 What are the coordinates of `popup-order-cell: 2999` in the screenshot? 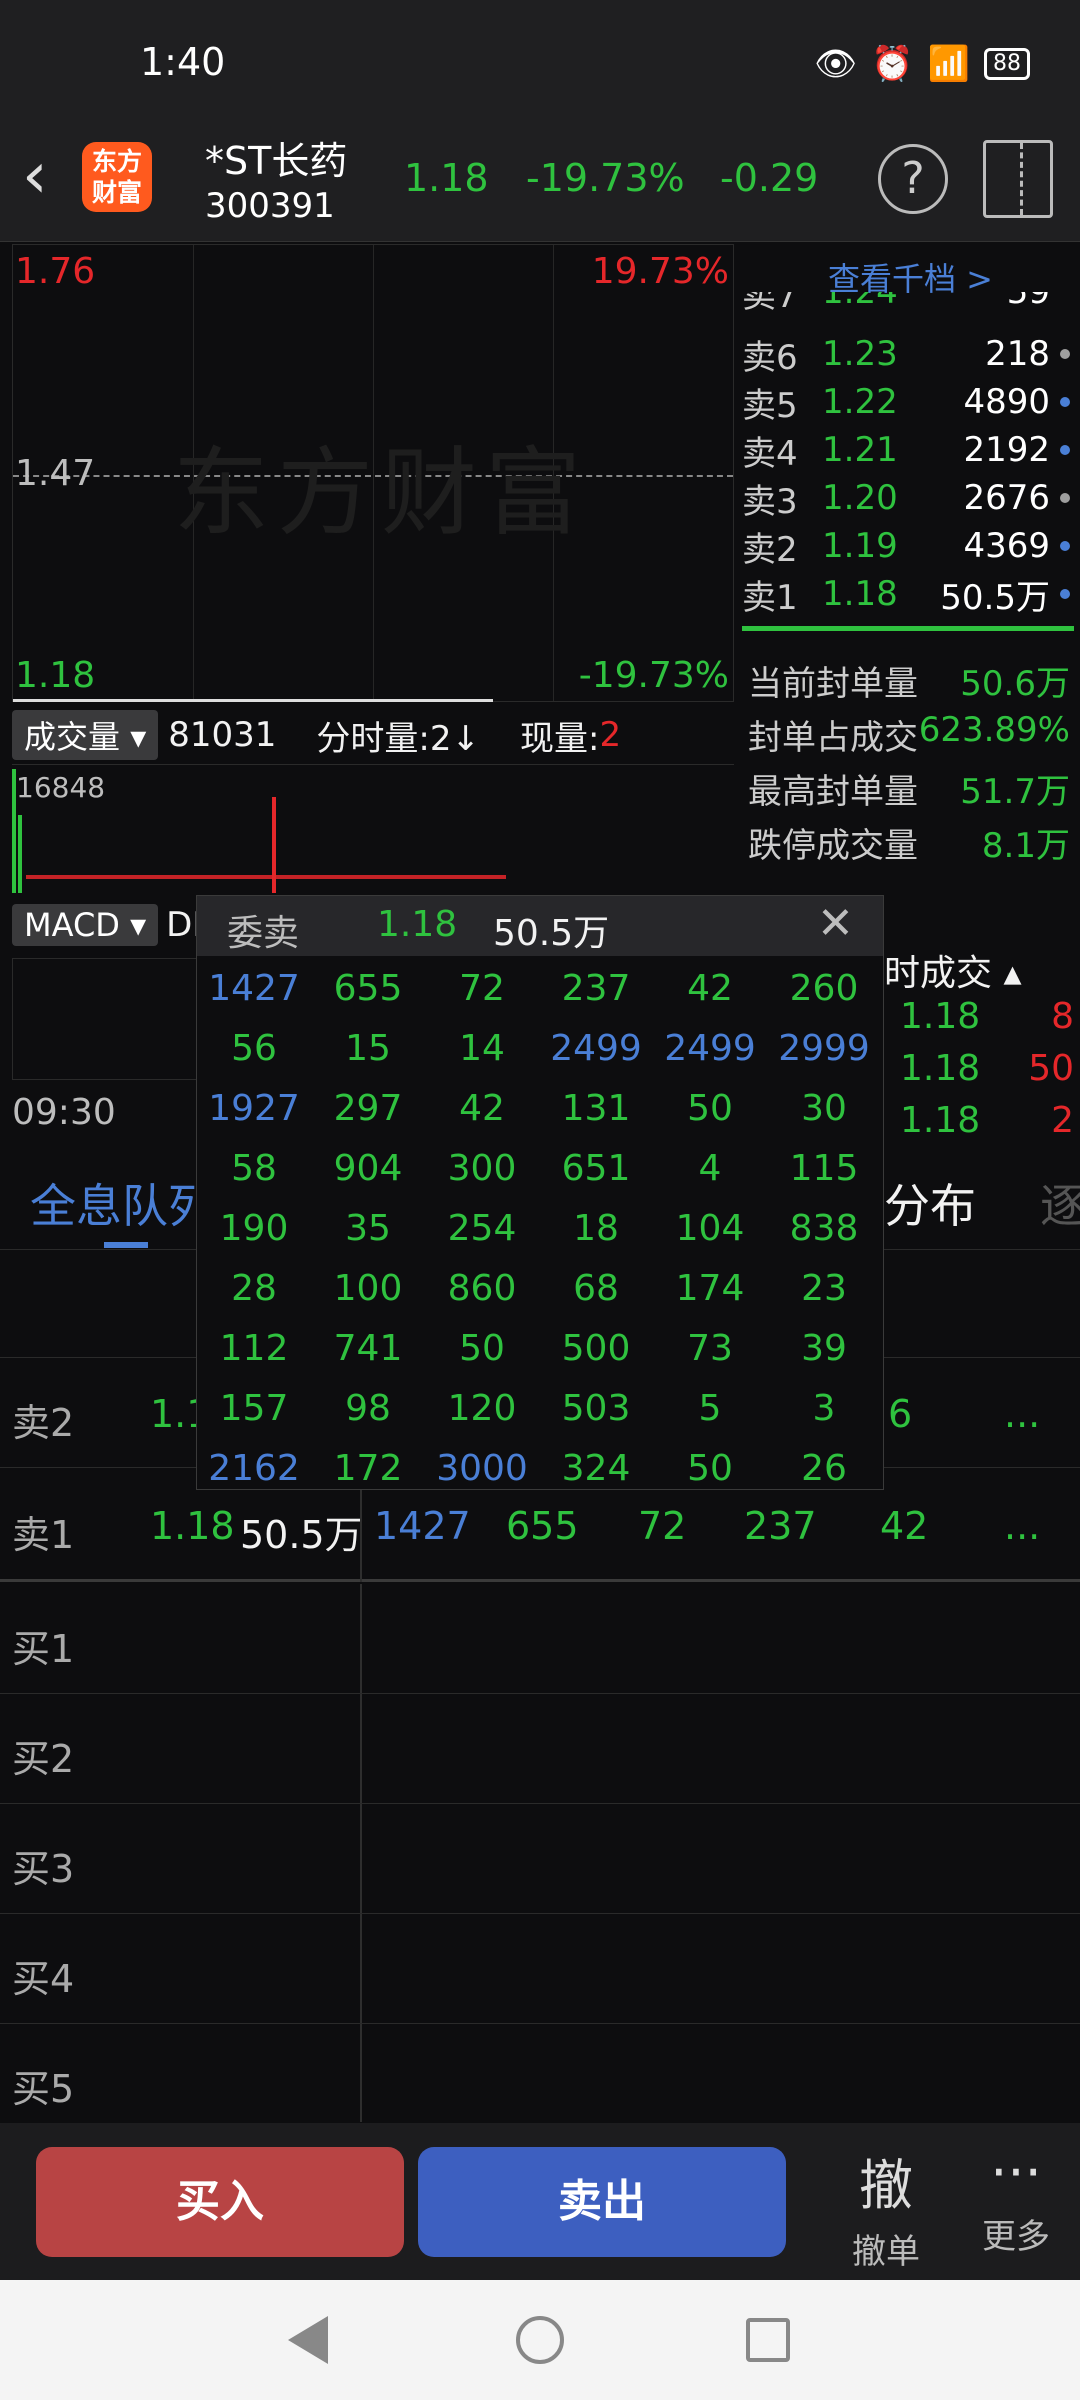 It's located at (824, 1048).